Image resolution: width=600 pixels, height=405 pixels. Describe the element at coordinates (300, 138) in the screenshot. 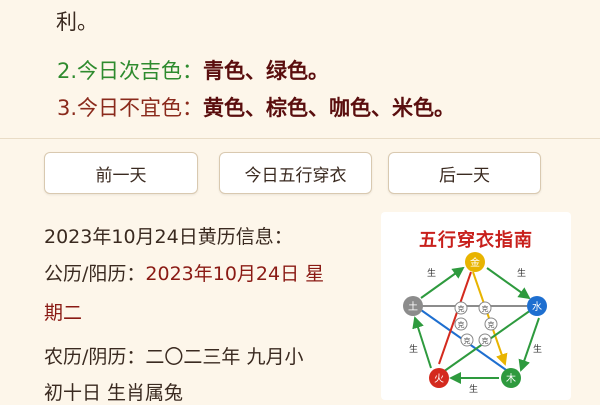

I see `section-divider` at that location.